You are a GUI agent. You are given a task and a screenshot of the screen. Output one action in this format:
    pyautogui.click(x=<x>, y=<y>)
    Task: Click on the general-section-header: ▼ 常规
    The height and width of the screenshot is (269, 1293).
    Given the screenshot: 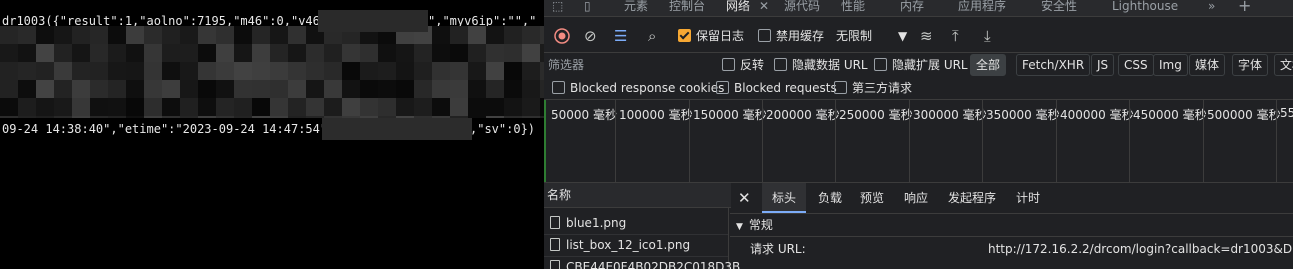 What is the action you would take?
    pyautogui.click(x=1011, y=225)
    